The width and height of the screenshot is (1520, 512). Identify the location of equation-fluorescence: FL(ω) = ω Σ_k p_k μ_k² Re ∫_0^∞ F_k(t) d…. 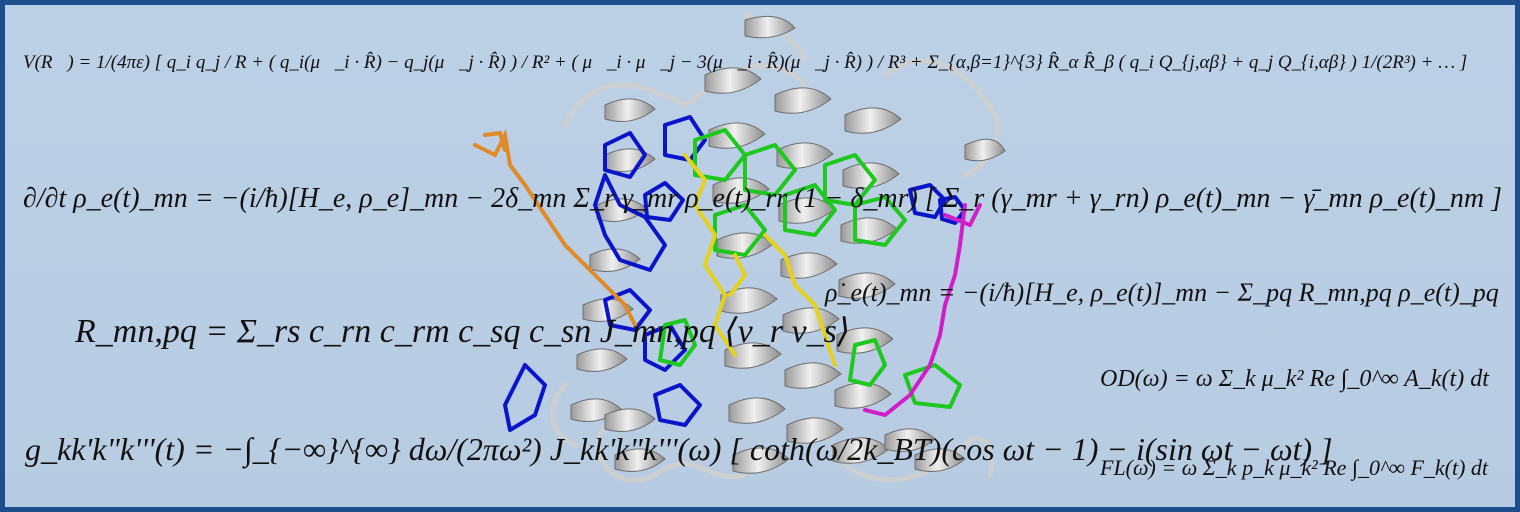
(1294, 467).